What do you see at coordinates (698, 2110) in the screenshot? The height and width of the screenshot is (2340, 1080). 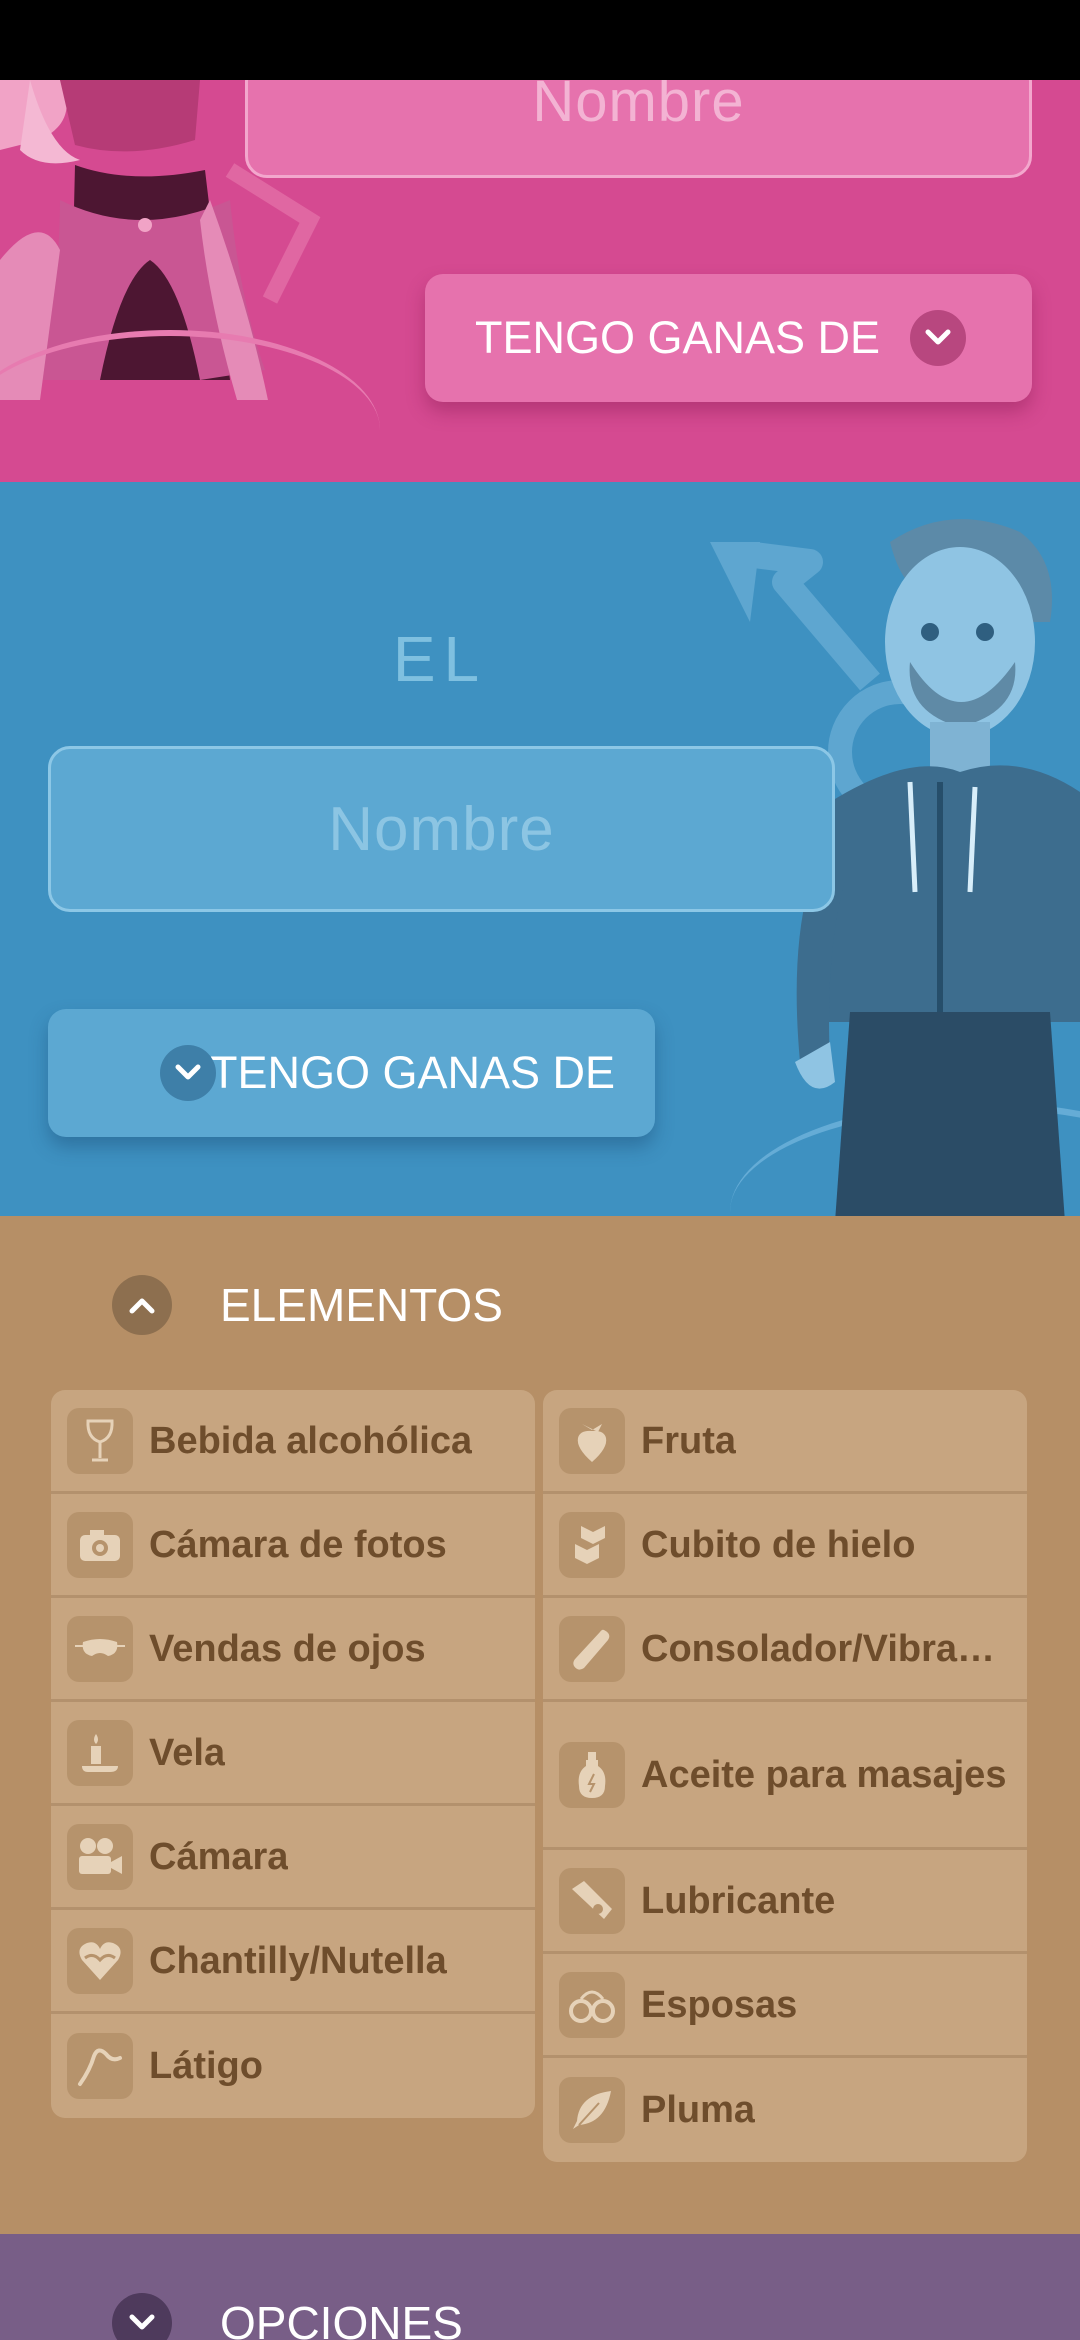 I see `element-label: Pluma` at bounding box center [698, 2110].